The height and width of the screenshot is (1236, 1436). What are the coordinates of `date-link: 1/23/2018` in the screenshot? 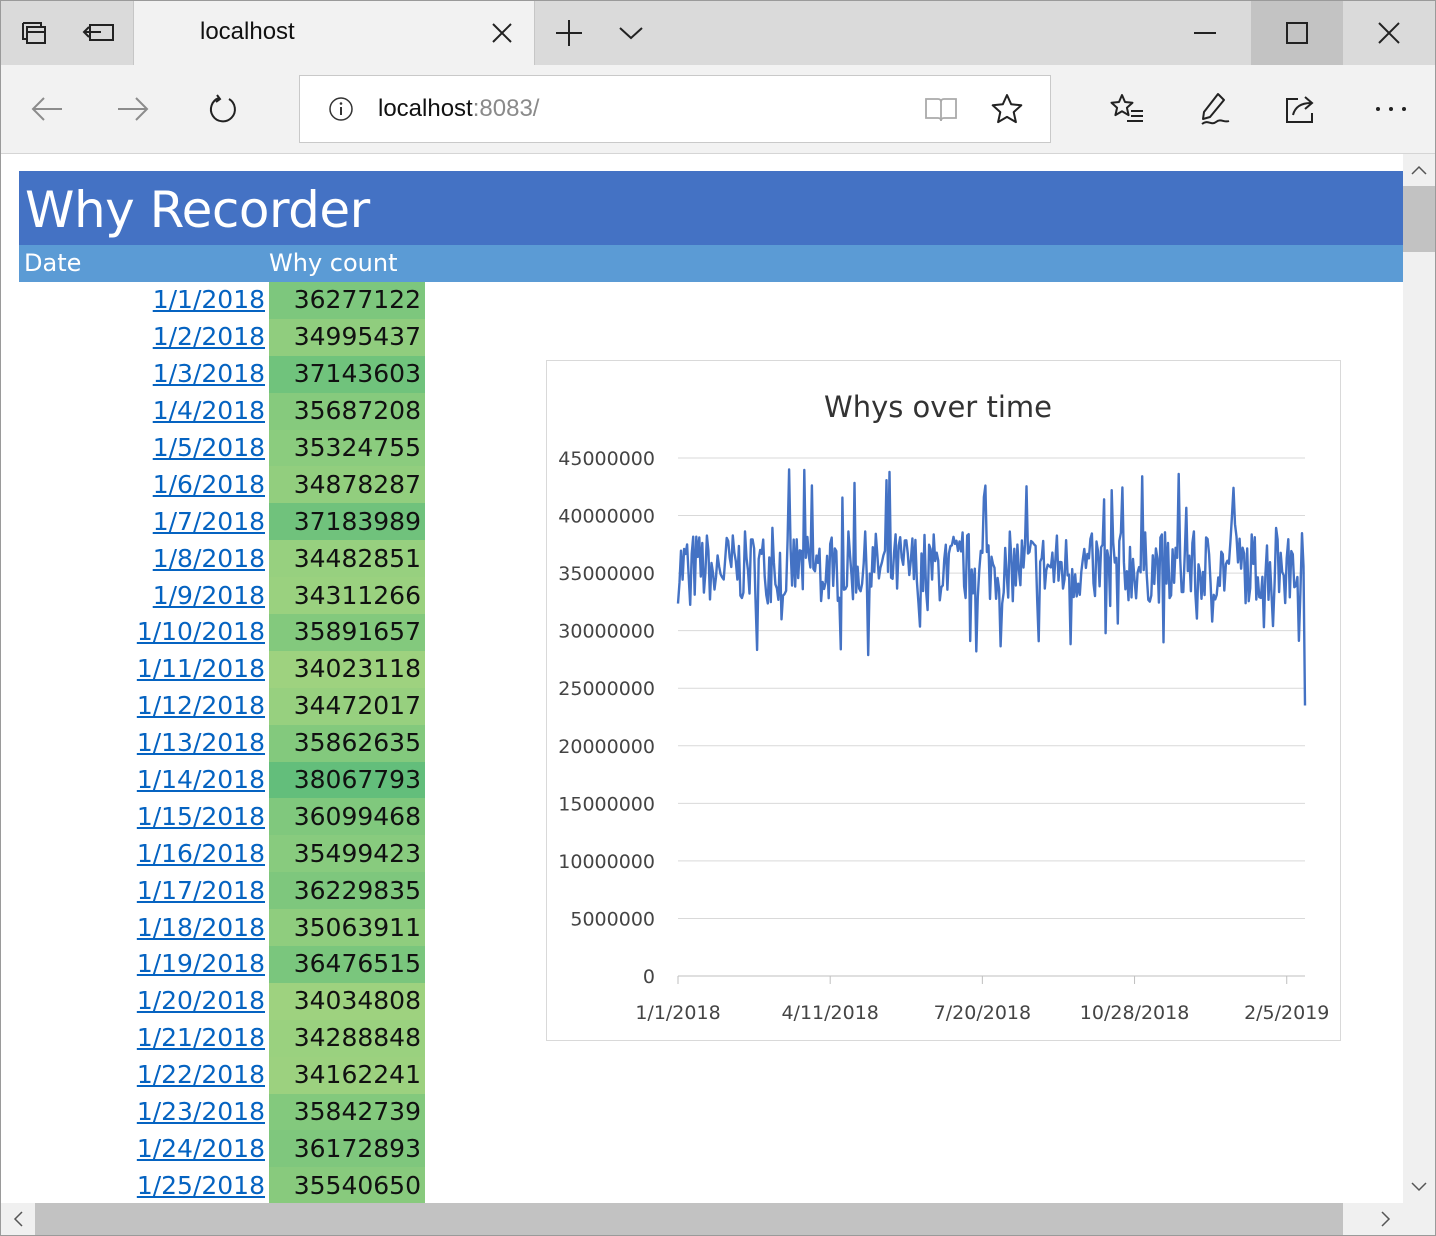 It's located at (201, 1111).